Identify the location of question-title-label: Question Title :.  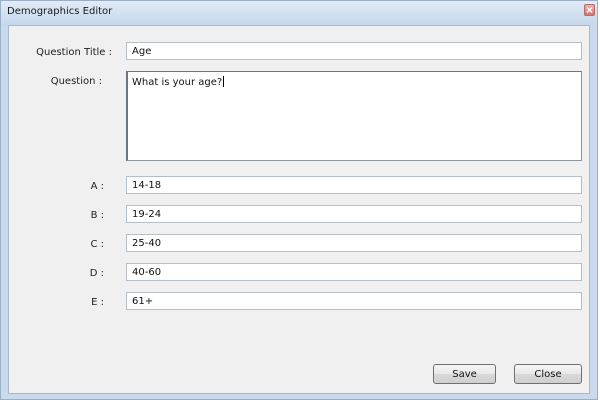
(74, 52).